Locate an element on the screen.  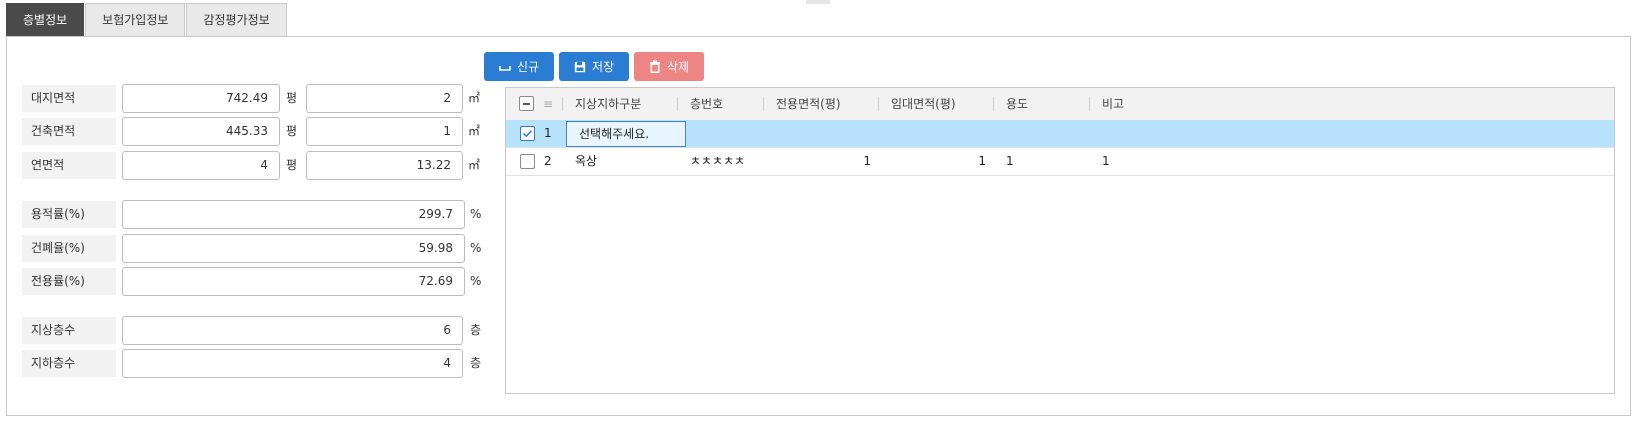
floor-number-cell: ㅊㅊㅊㅊㅊ is located at coordinates (717, 161).